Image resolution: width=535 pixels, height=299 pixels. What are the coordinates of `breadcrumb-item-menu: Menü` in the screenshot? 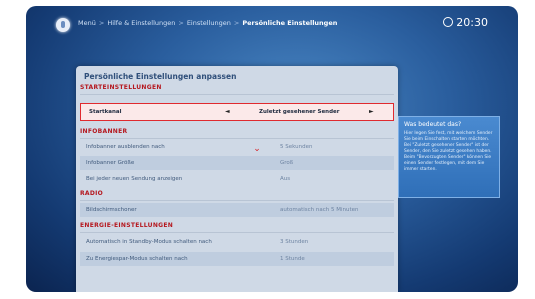 It's located at (87, 23).